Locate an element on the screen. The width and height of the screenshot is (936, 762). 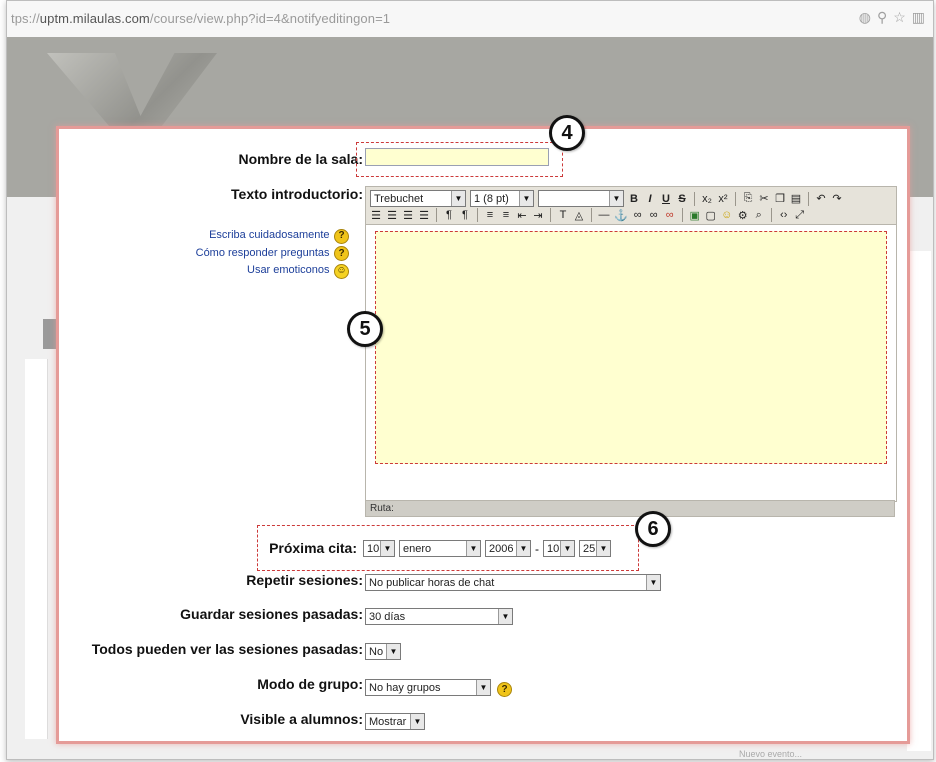
url-prefix: tps:// is located at coordinates (25, 18).